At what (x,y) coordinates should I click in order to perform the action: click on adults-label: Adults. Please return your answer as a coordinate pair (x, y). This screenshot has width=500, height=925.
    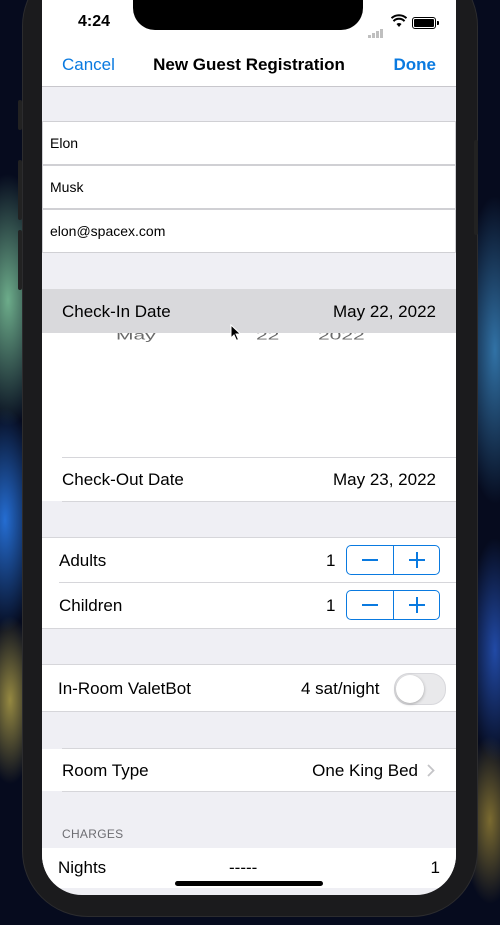
    Looking at the image, I should click on (83, 560).